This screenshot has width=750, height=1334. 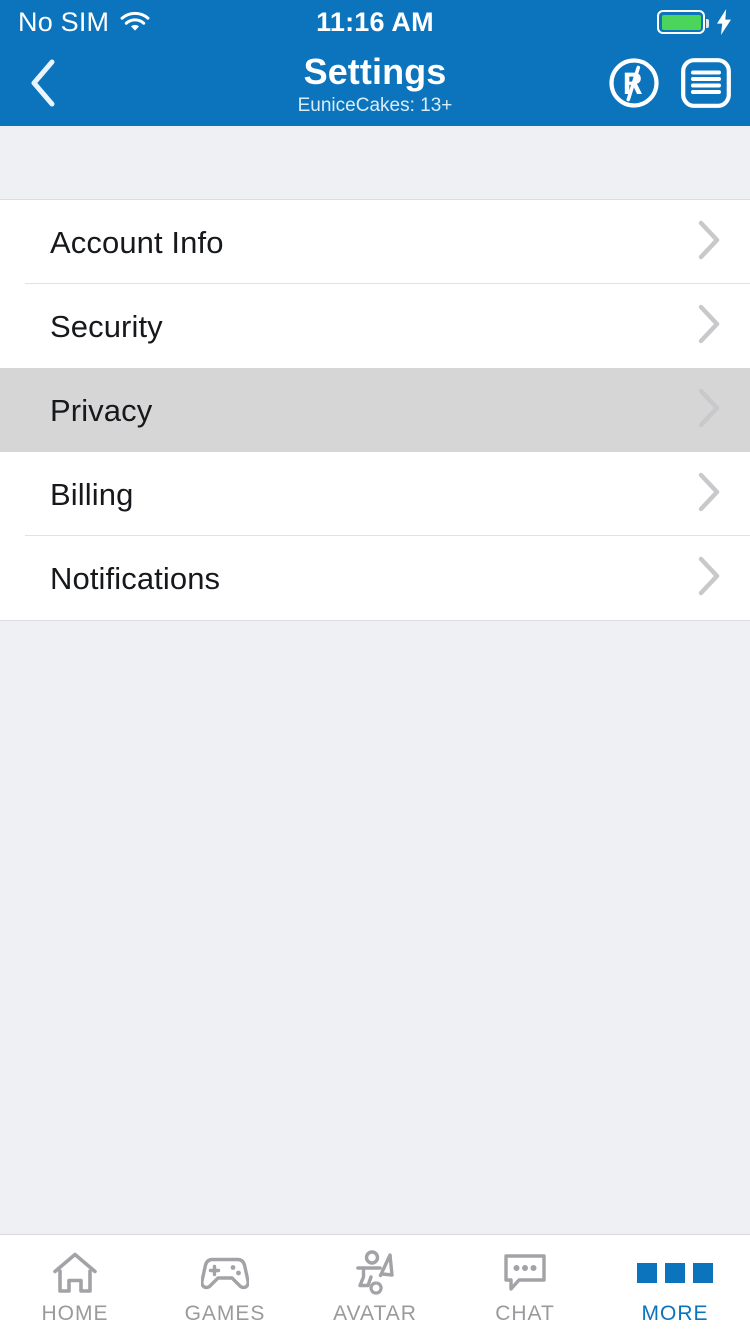 What do you see at coordinates (525, 1273) in the screenshot?
I see `chat-bubble-icon` at bounding box center [525, 1273].